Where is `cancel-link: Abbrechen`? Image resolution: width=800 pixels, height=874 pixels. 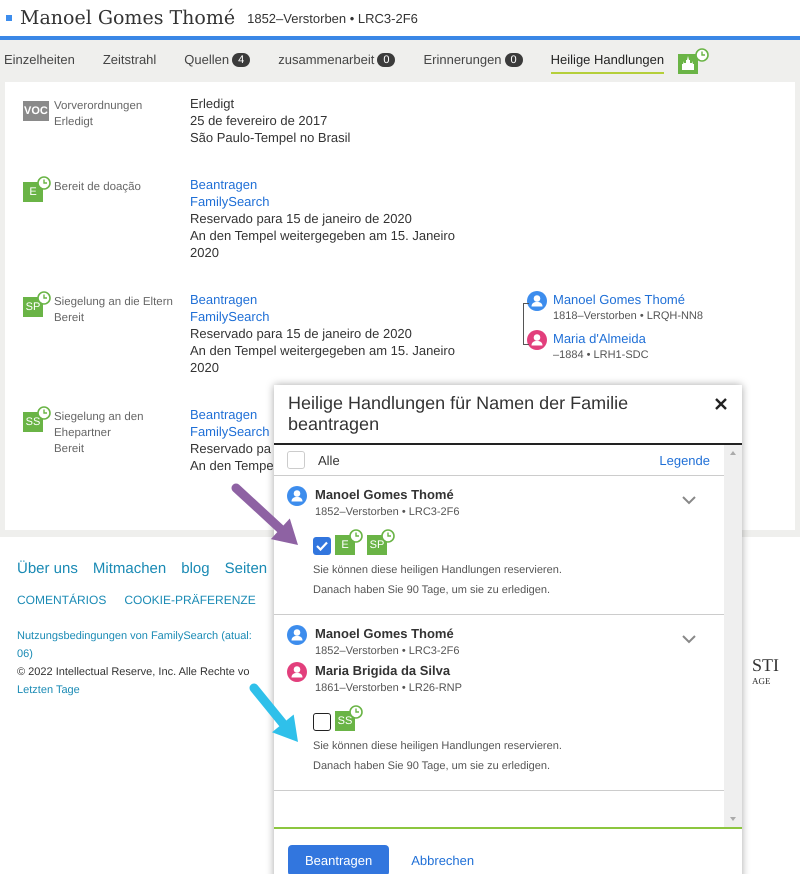
cancel-link: Abbrechen is located at coordinates (442, 860).